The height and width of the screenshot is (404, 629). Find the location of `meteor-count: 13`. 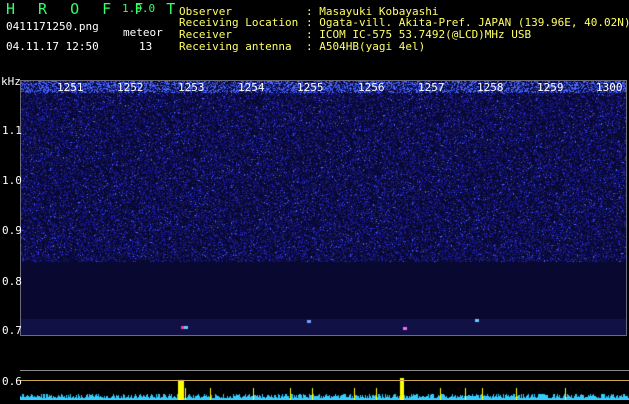

meteor-count: 13 is located at coordinates (146, 46).